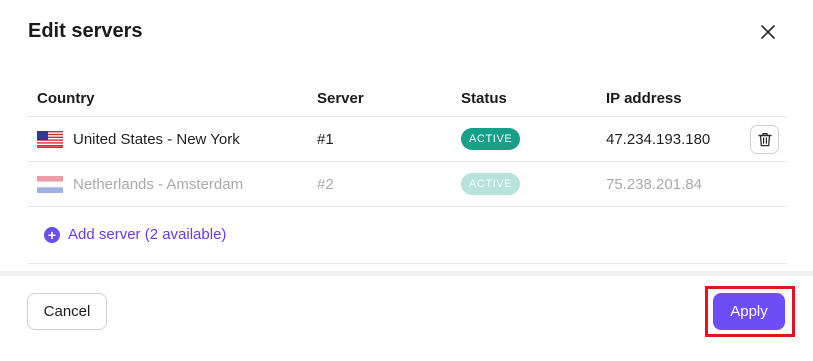  What do you see at coordinates (147, 234) in the screenshot?
I see `add-server-label: Add server (2 available)` at bounding box center [147, 234].